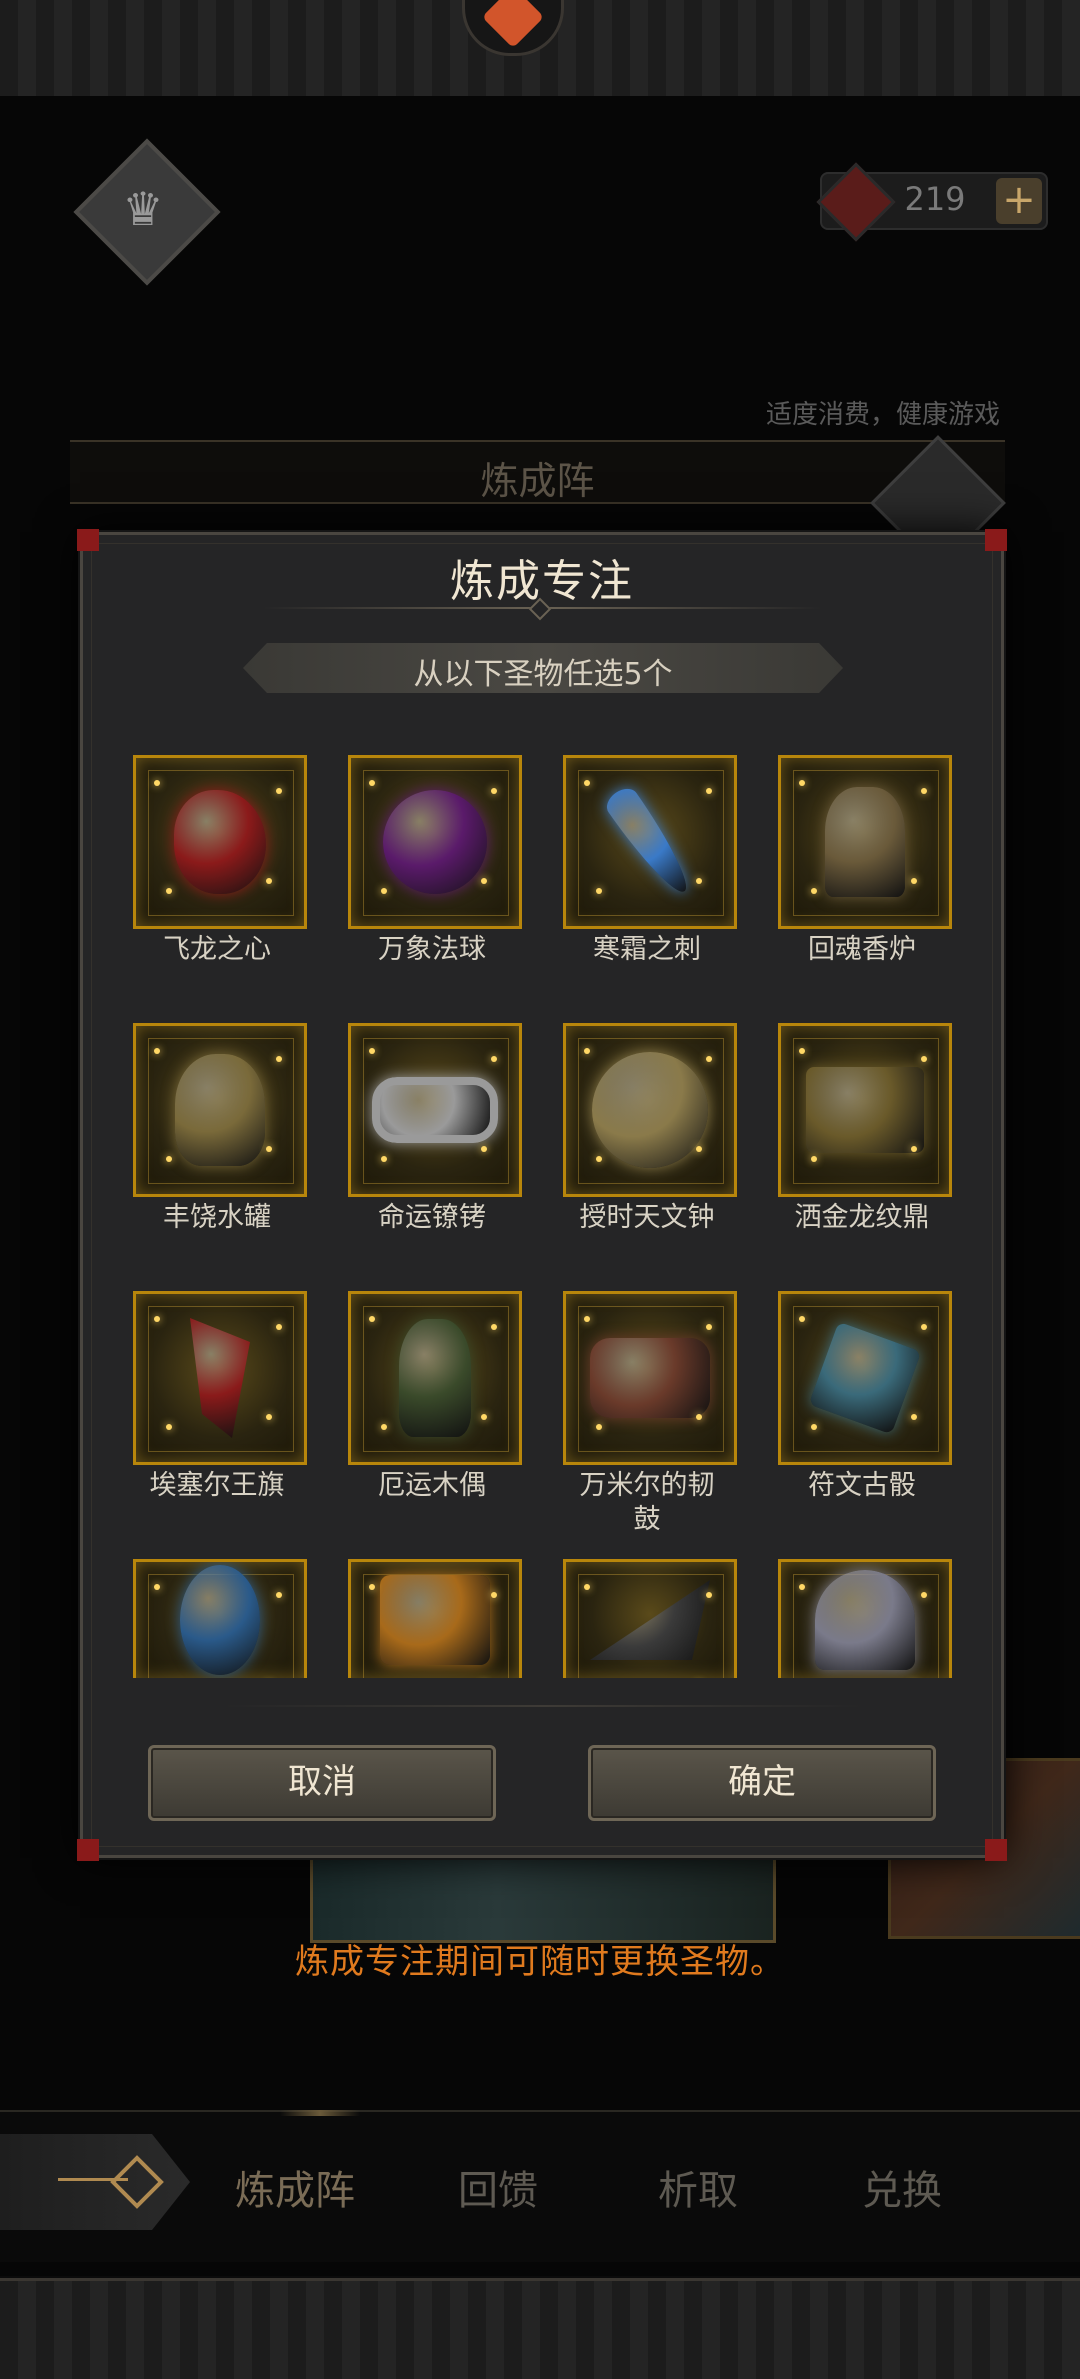  I want to click on crystal-flask-icon, so click(220, 1620).